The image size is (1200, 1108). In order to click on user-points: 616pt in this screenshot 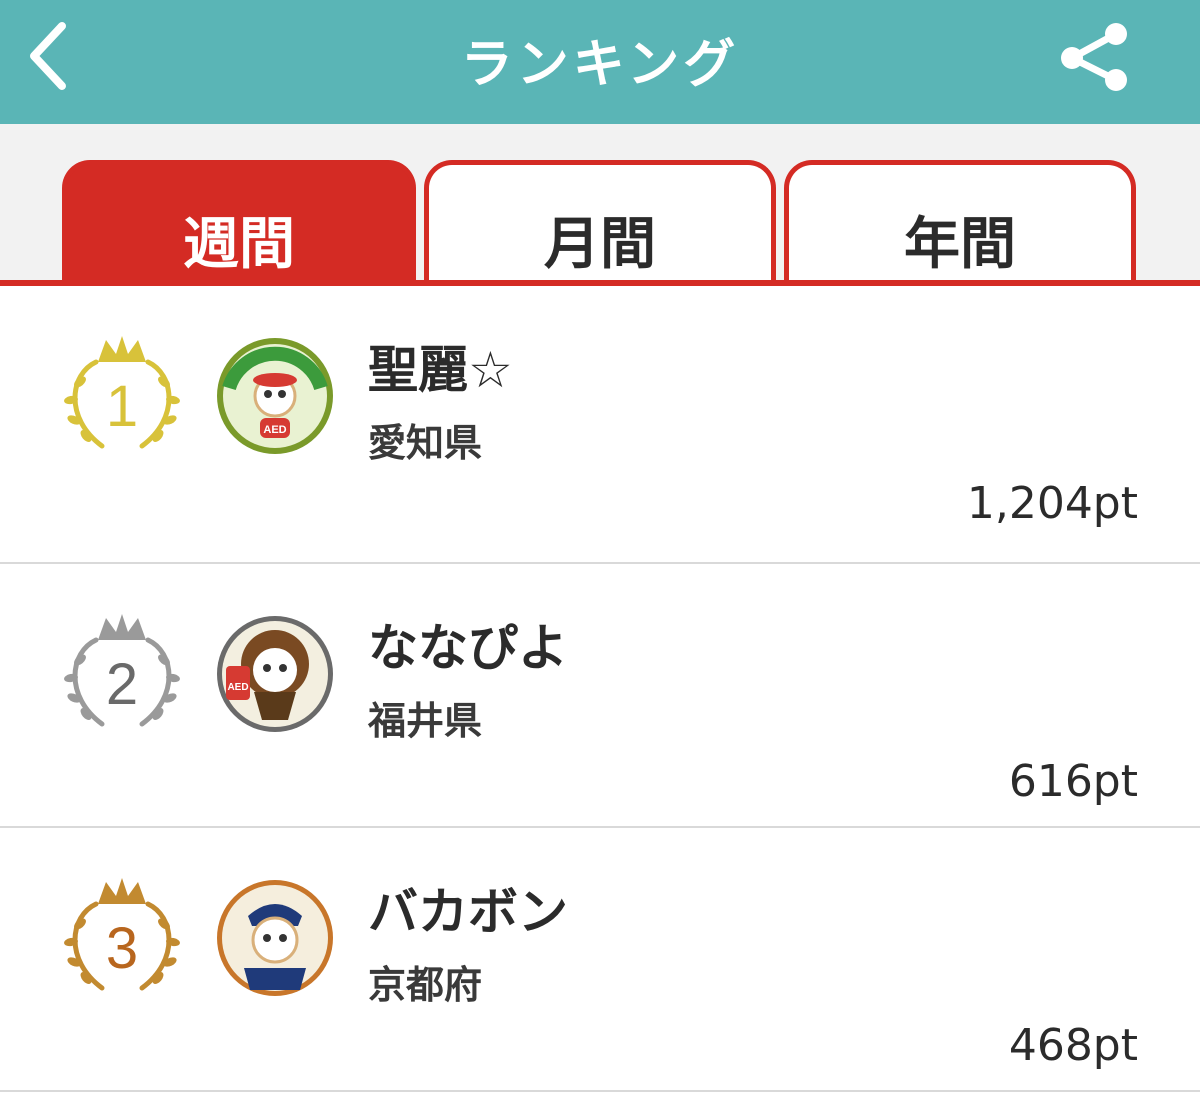, I will do `click(1073, 781)`.